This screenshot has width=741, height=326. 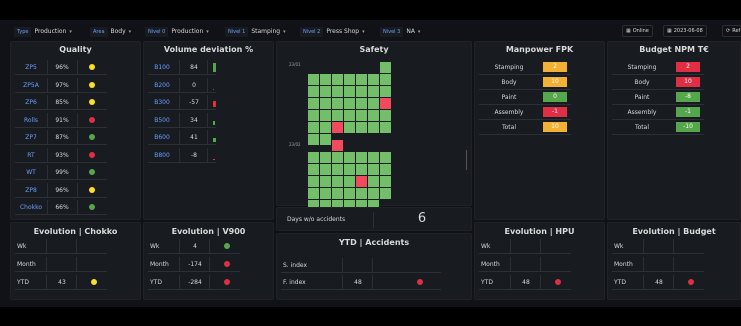 What do you see at coordinates (31, 172) in the screenshot?
I see `quality-row-name: WT` at bounding box center [31, 172].